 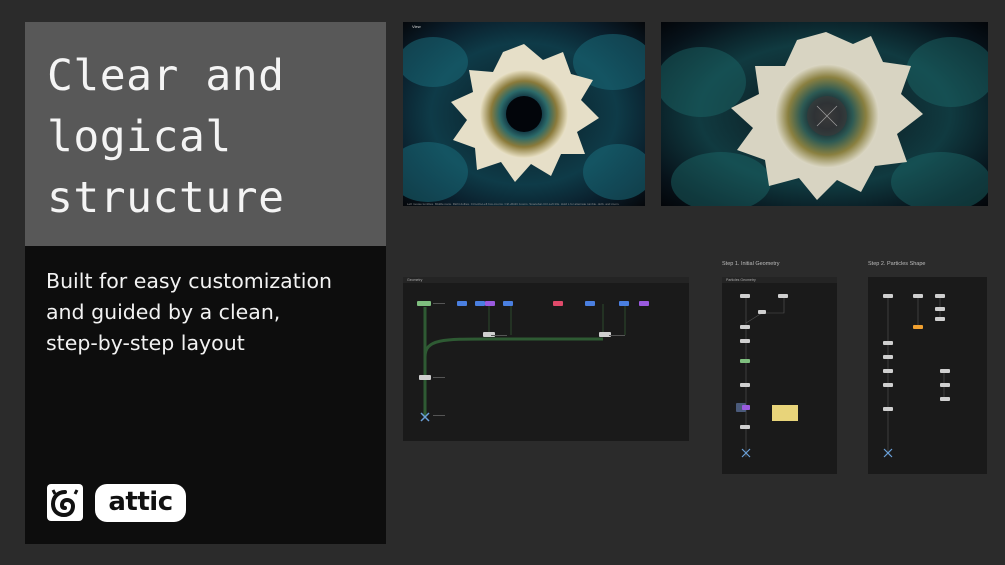 I want to click on node-network-main: Geometry, so click(x=546, y=359).